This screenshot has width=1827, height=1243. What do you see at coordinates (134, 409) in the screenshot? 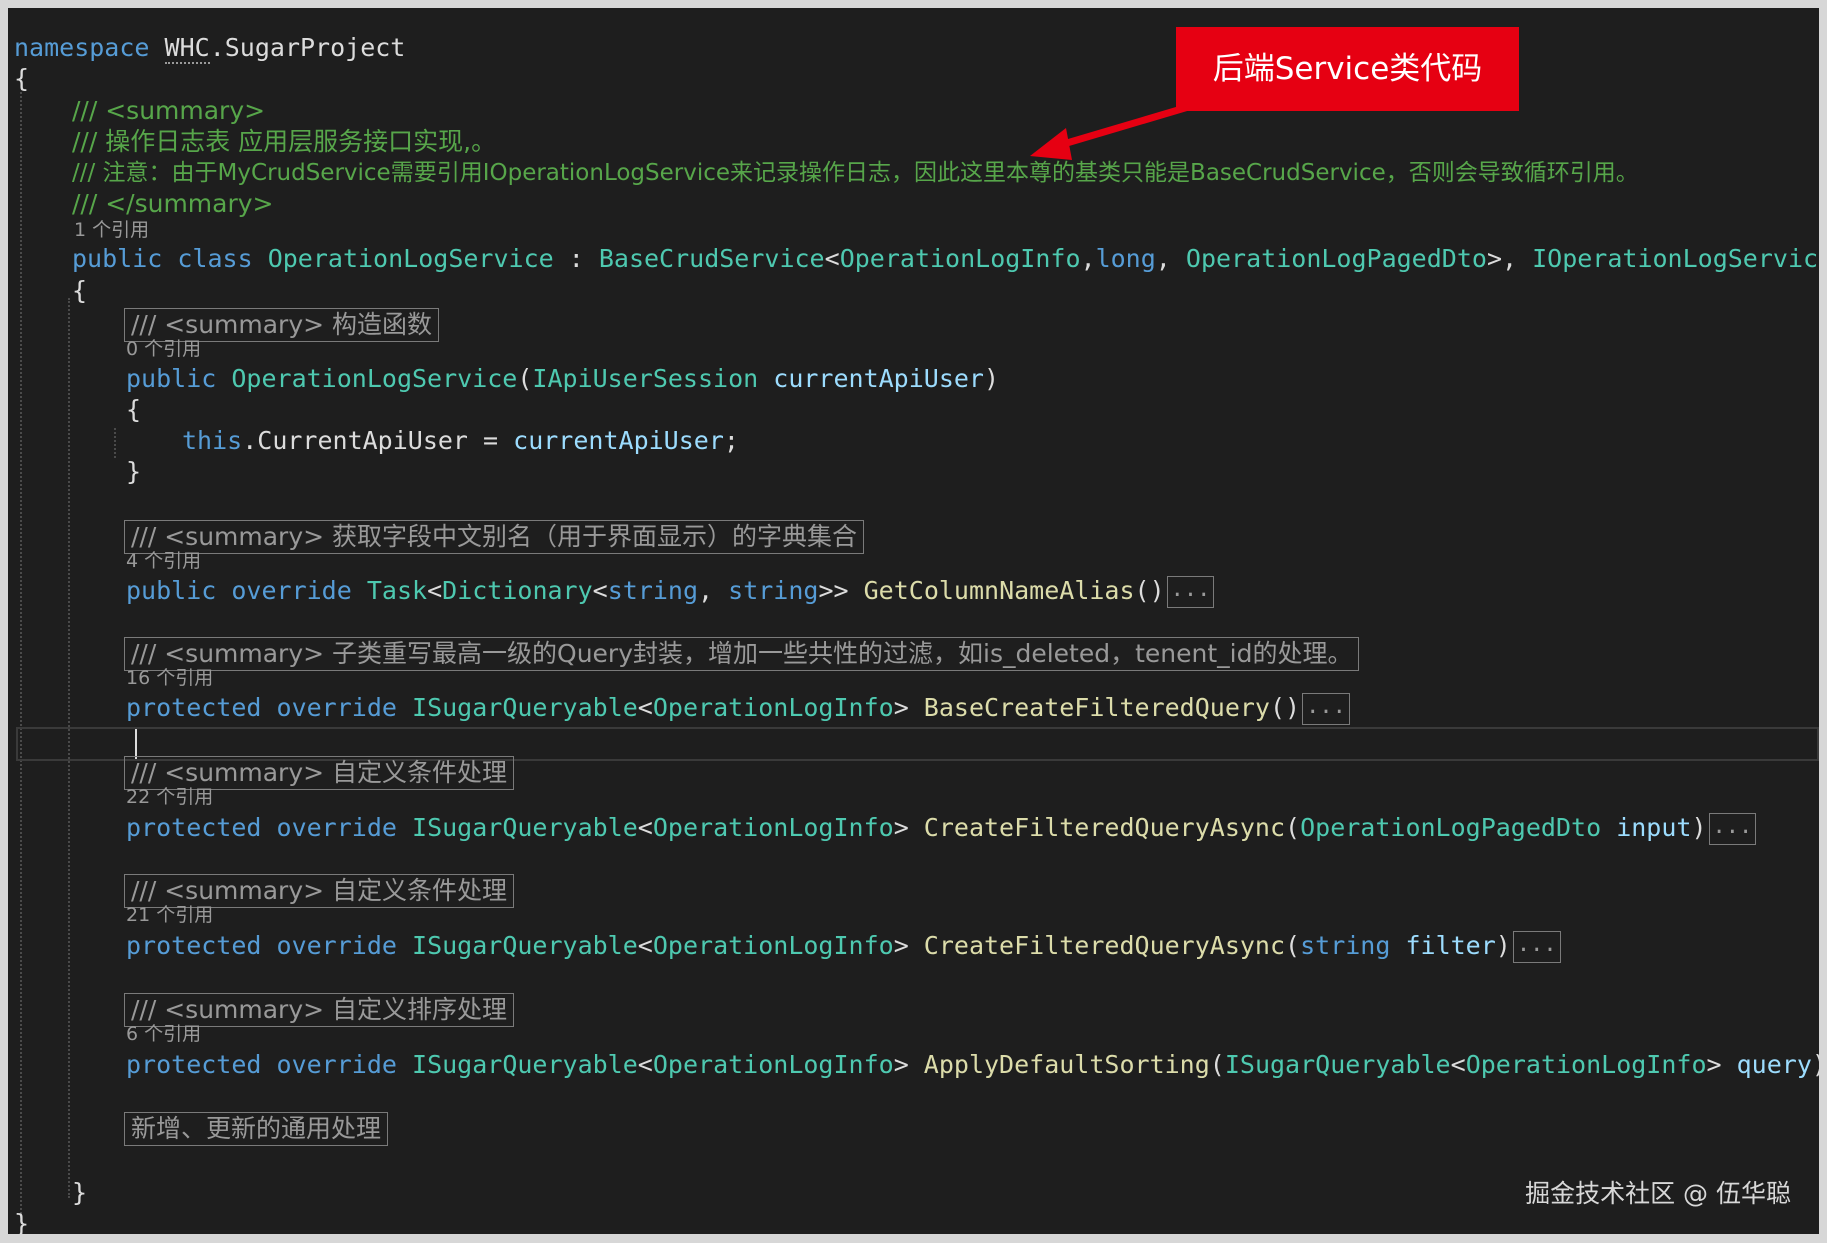
I see `constructor-open-brace: {` at bounding box center [134, 409].